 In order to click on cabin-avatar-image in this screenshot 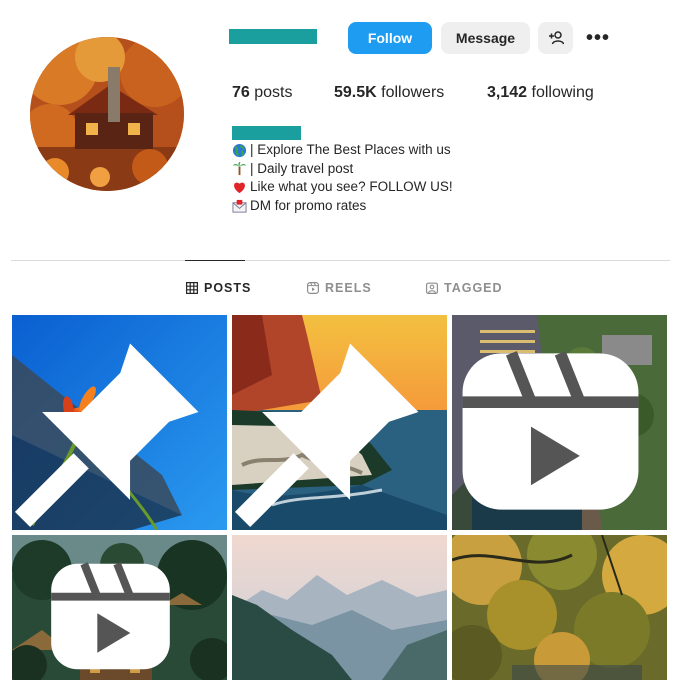, I will do `click(107, 114)`.